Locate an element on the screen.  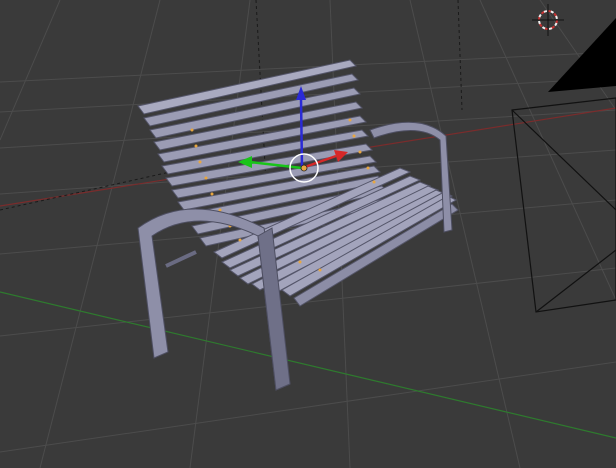
gizmo-z-axis is located at coordinates (301, 133).